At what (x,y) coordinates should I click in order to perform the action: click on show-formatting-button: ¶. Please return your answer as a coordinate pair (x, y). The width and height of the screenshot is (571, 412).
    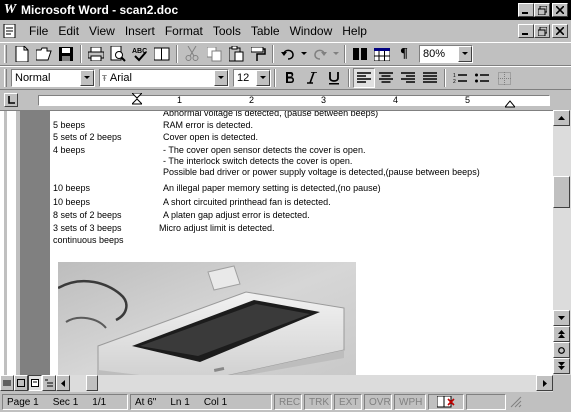
    Looking at the image, I should click on (404, 54).